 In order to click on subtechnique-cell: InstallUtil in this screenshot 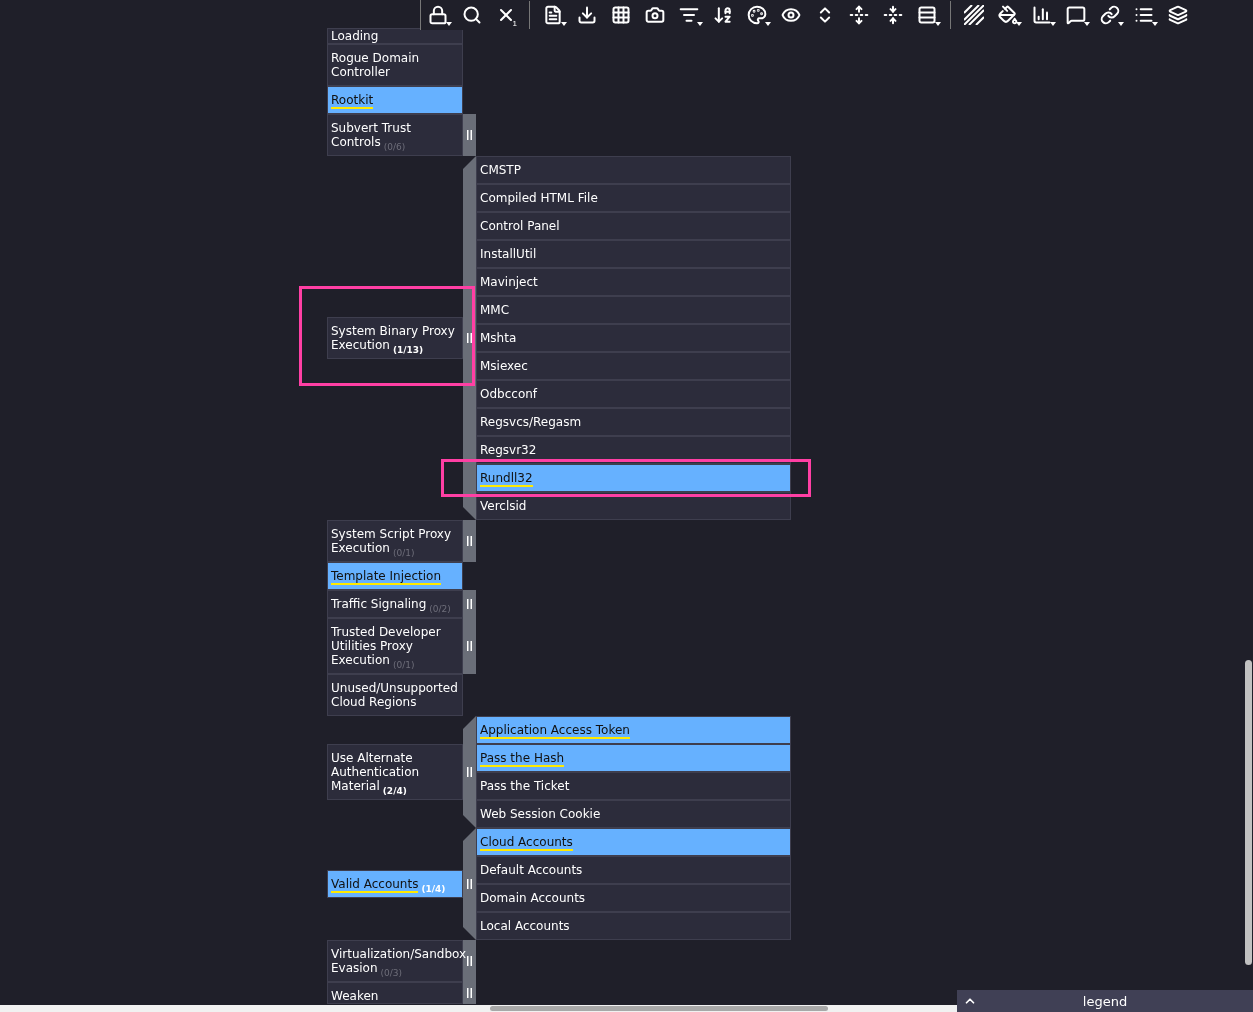, I will do `click(633, 254)`.